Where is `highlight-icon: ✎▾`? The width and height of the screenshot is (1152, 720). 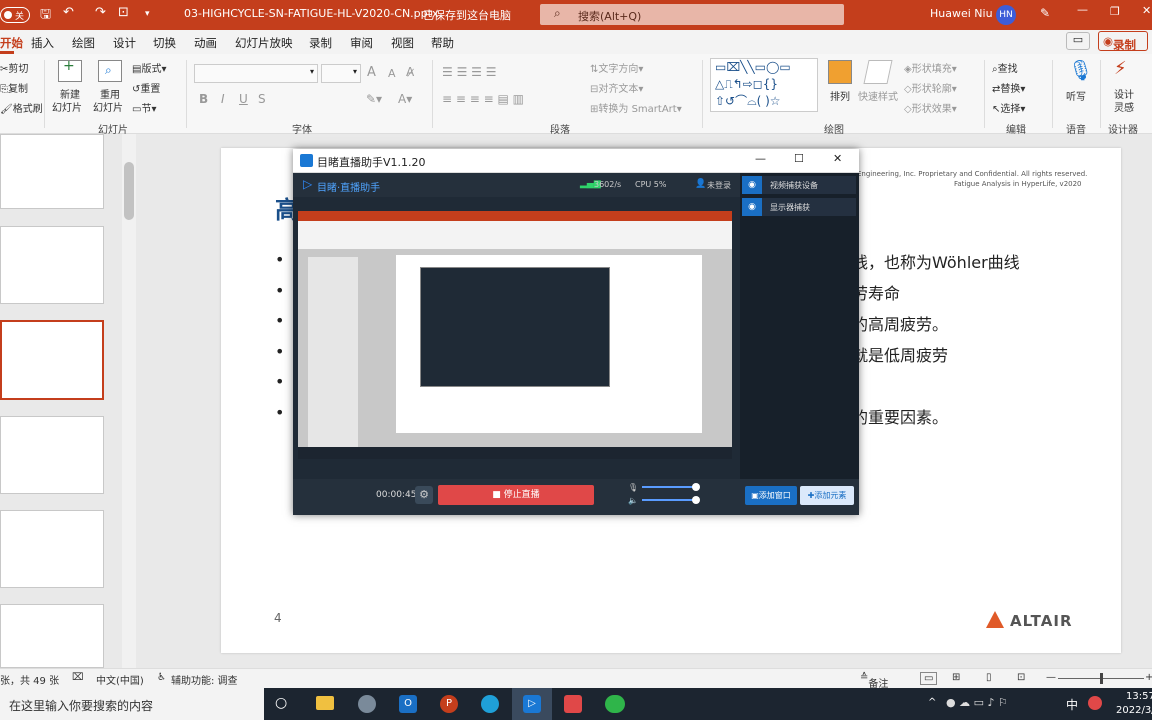
highlight-icon: ✎▾ is located at coordinates (374, 99).